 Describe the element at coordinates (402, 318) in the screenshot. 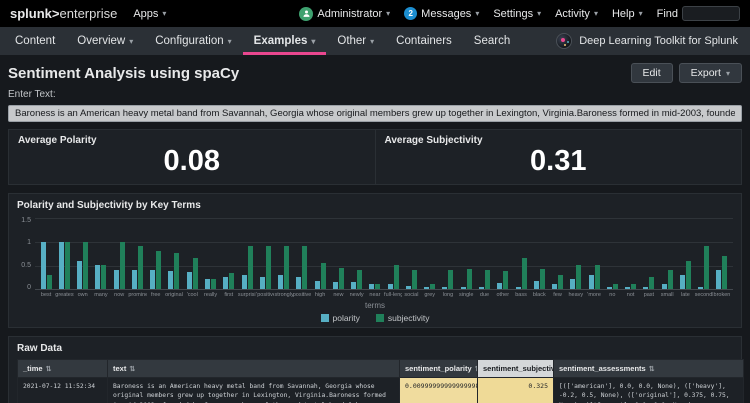

I see `legend-item-subjectivity: subjectivity` at that location.